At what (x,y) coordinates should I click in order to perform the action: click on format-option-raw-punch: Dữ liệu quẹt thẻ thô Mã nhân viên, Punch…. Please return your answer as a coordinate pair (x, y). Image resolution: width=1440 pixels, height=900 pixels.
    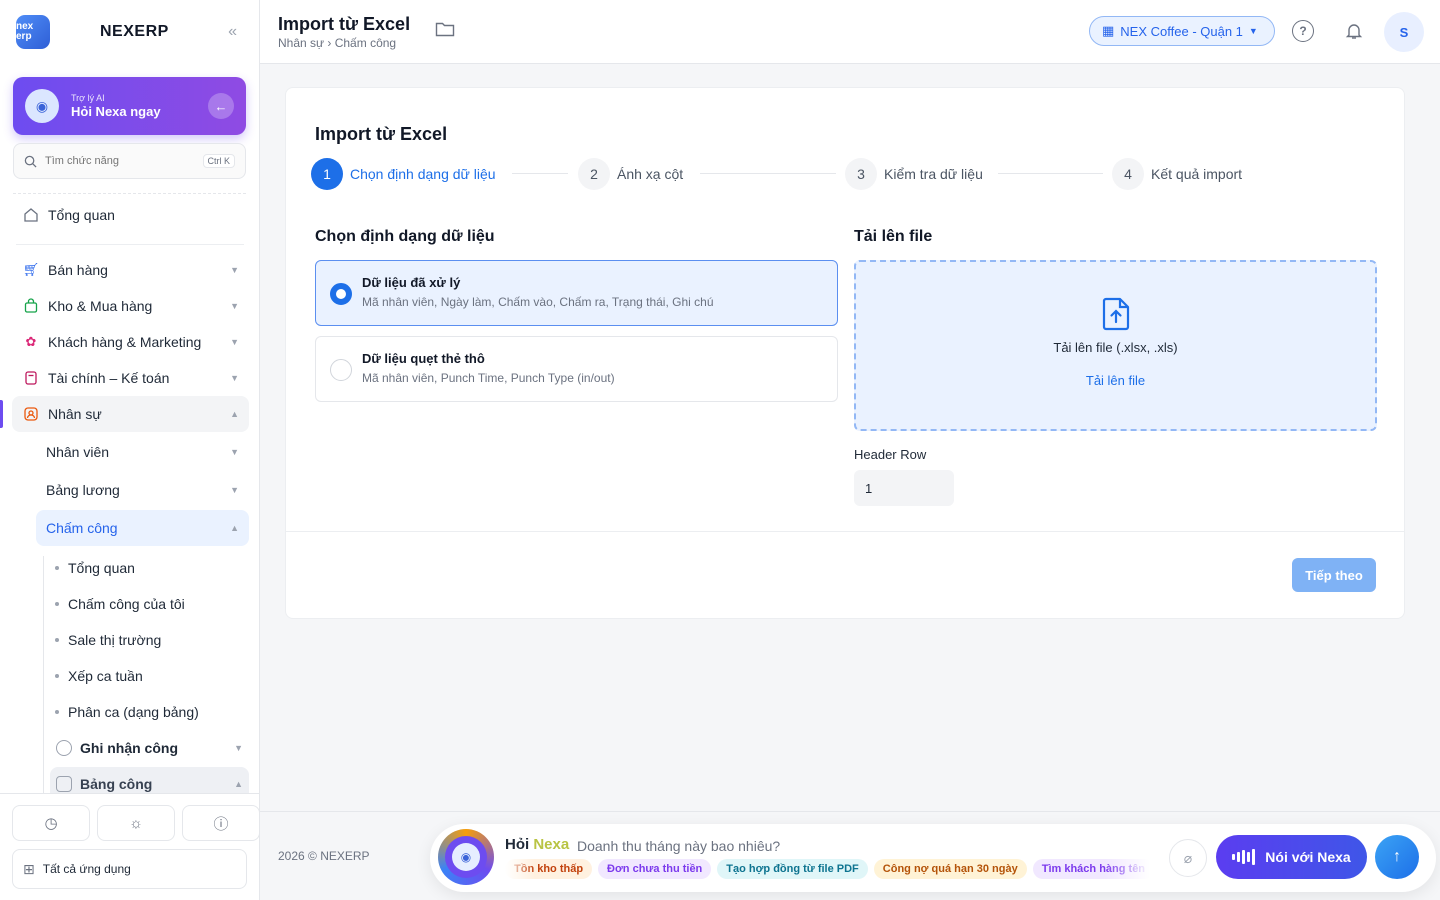
    Looking at the image, I should click on (576, 369).